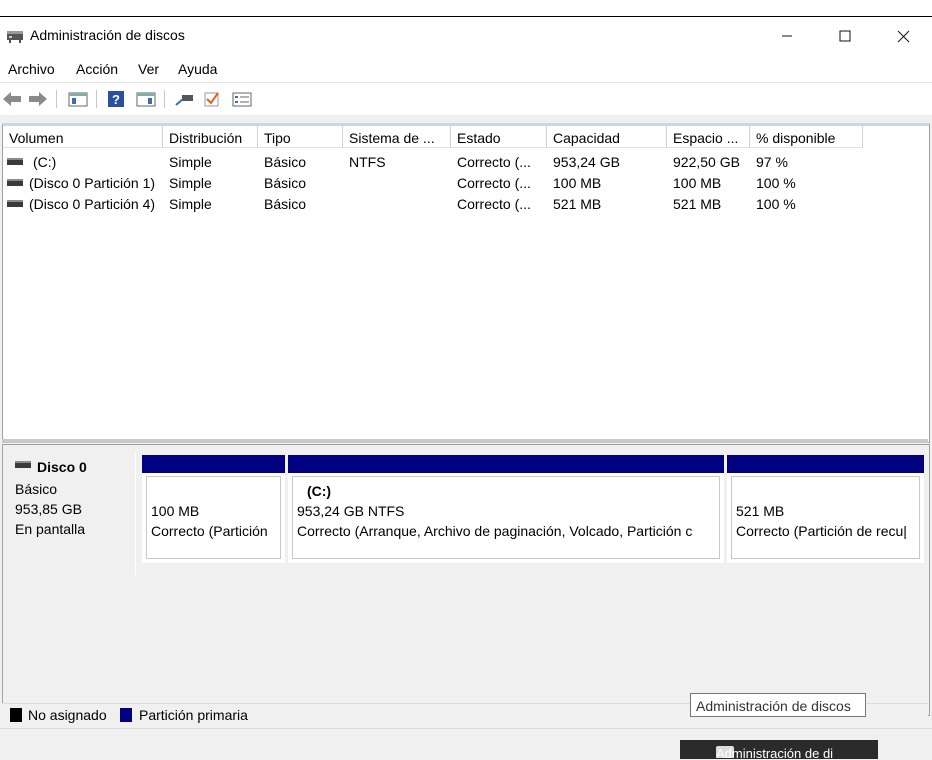 Image resolution: width=932 pixels, height=760 pixels. I want to click on menu-archivo: Archivo, so click(31, 69).